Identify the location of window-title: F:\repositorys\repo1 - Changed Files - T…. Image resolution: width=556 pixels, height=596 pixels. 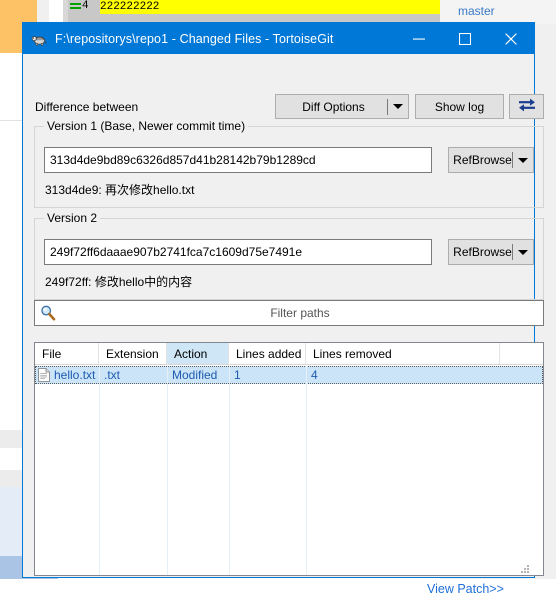
(194, 38).